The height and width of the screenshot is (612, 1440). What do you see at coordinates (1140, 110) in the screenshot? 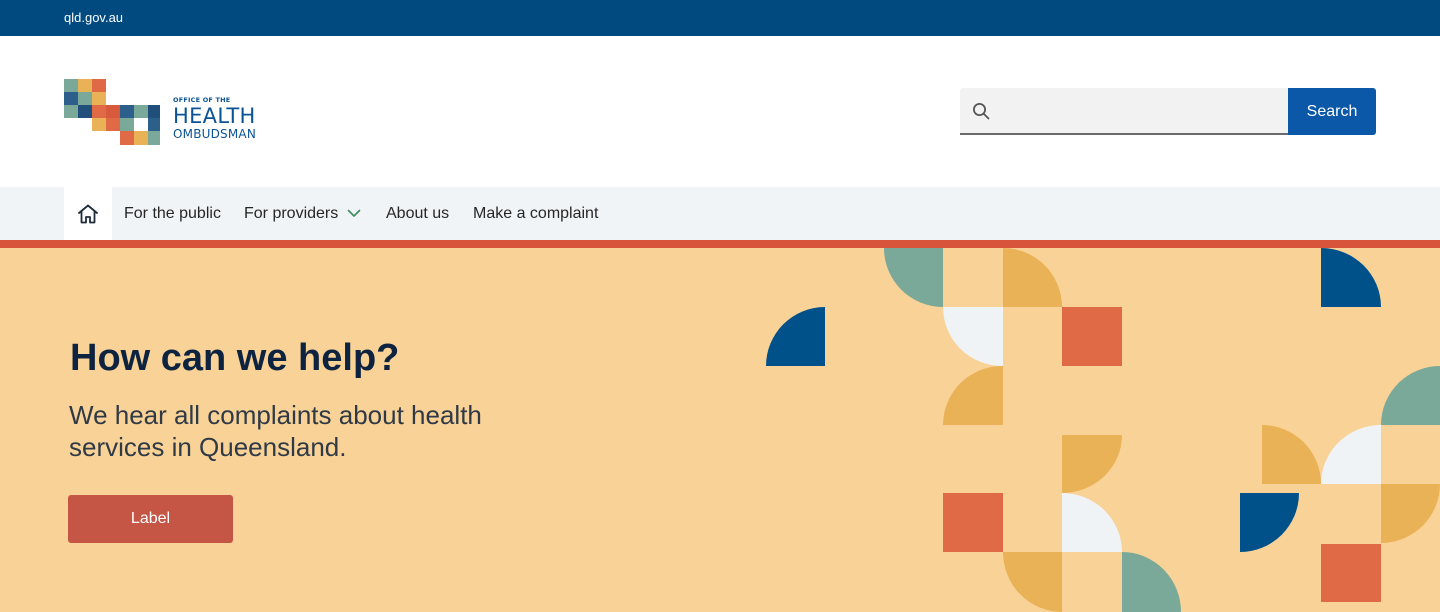
I see `search-input` at bounding box center [1140, 110].